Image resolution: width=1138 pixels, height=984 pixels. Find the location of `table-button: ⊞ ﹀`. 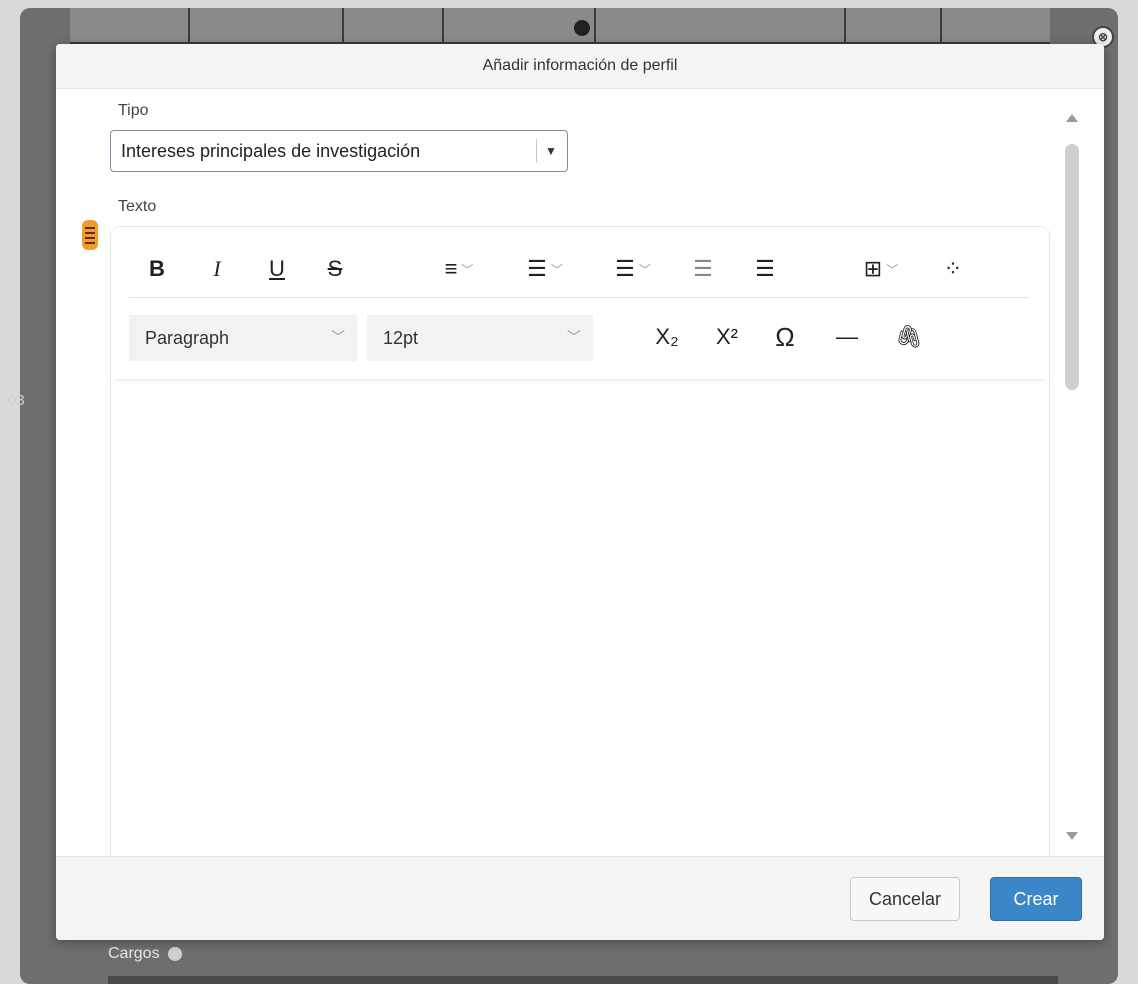

table-button: ⊞ ﹀ is located at coordinates (881, 269).